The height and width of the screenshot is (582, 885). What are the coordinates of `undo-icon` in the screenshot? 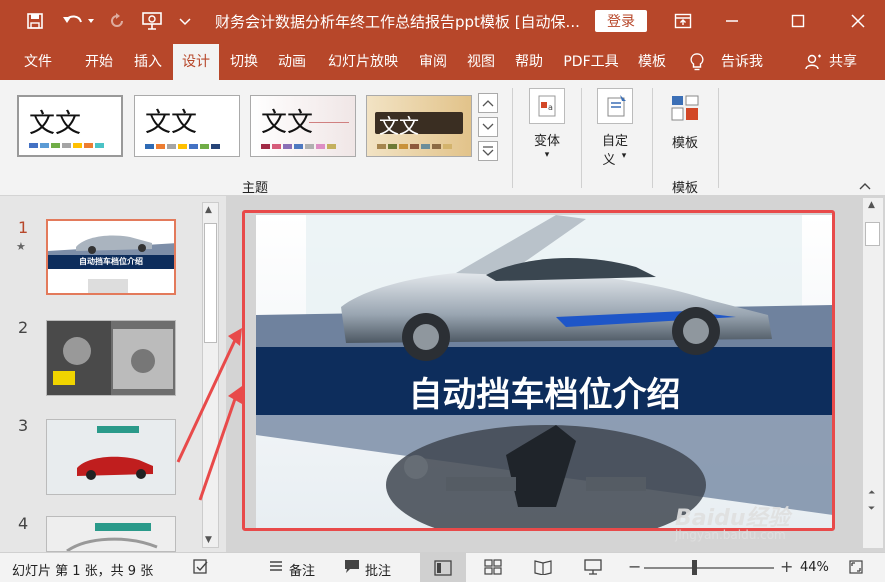 It's located at (78, 21).